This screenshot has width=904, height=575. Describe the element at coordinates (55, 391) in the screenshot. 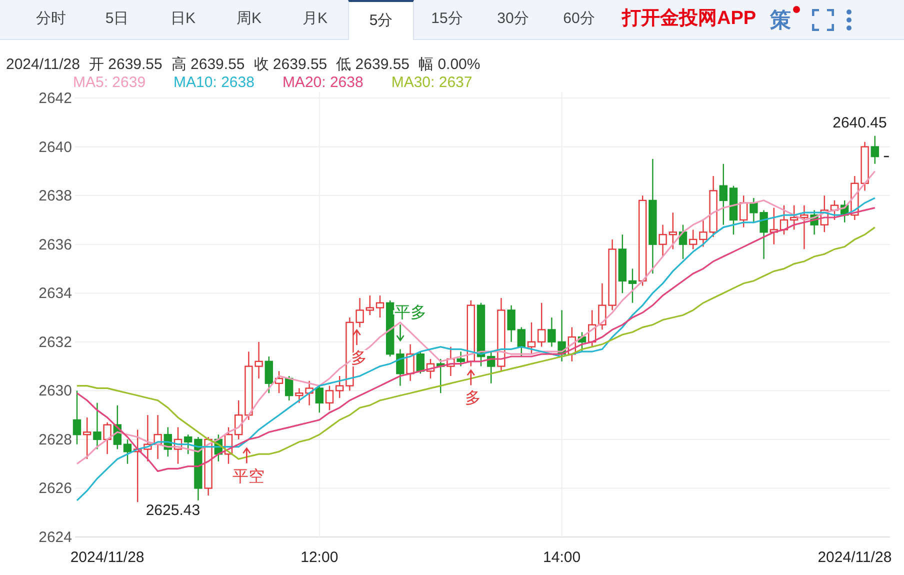

I see `y-axis-label: 2630` at that location.